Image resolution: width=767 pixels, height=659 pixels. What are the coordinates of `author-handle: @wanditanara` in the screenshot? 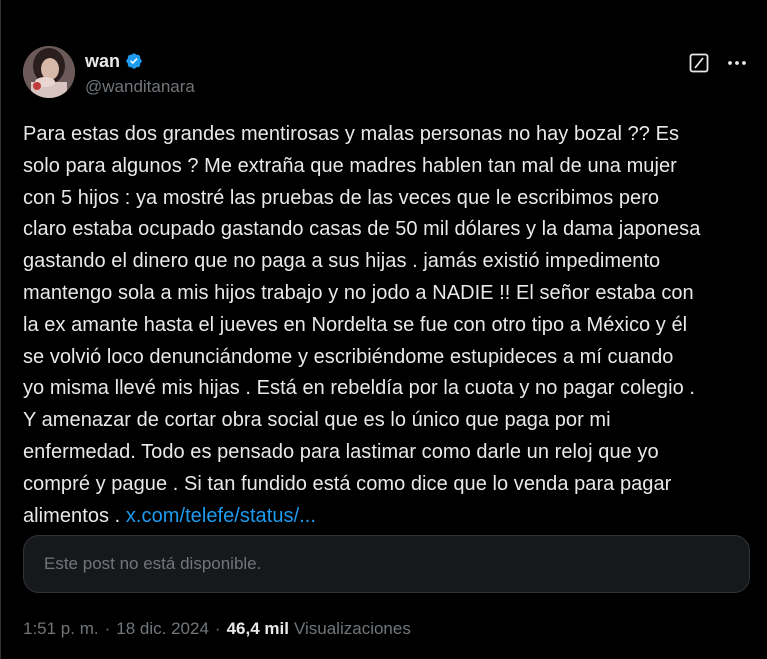 It's located at (140, 87).